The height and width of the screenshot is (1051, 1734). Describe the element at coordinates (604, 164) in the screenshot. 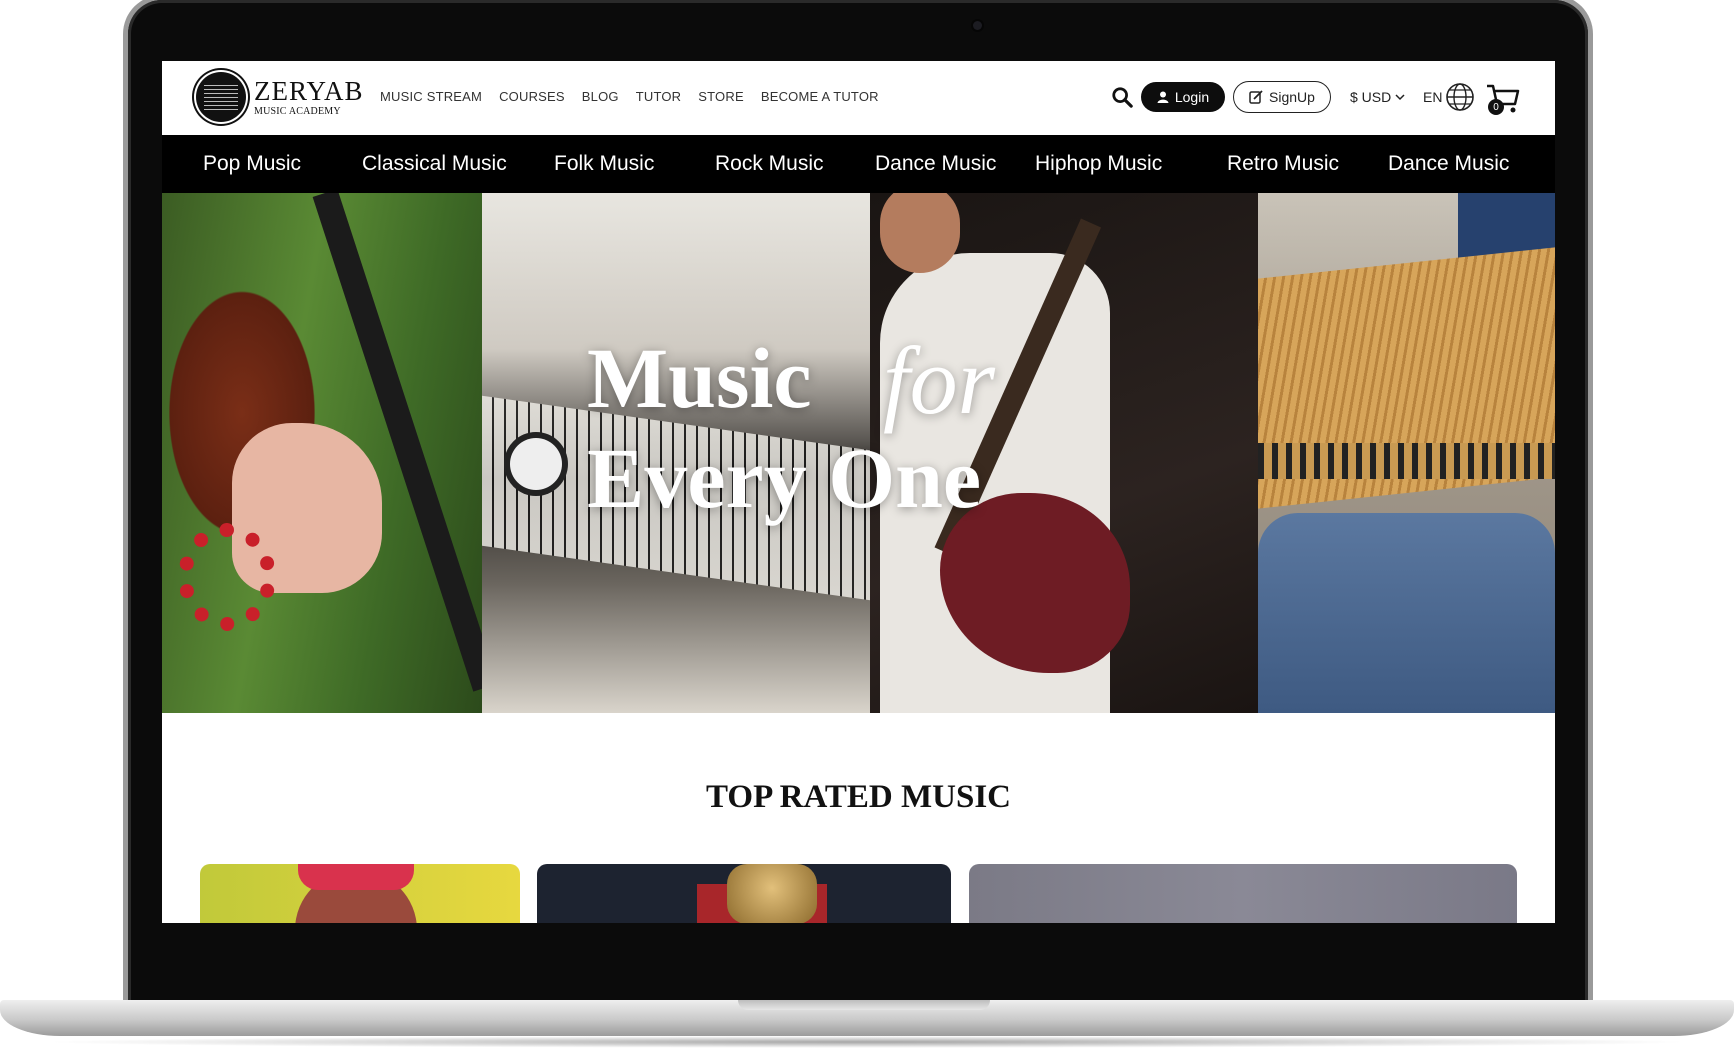

I see `category-folk-music: Folk Music` at that location.